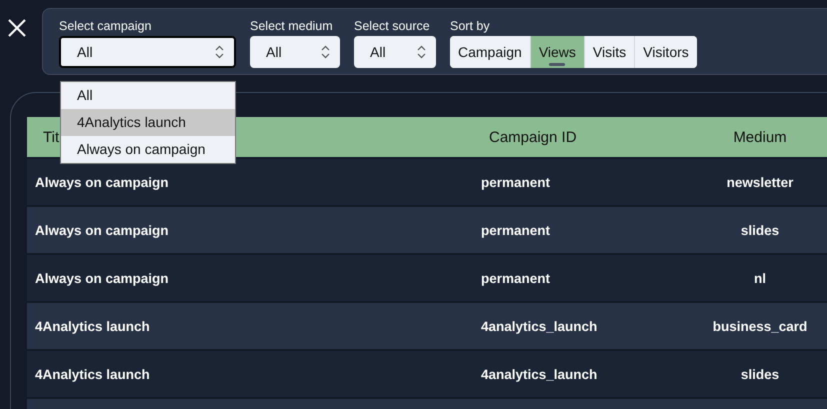  What do you see at coordinates (557, 52) in the screenshot?
I see `sort-button: Views` at bounding box center [557, 52].